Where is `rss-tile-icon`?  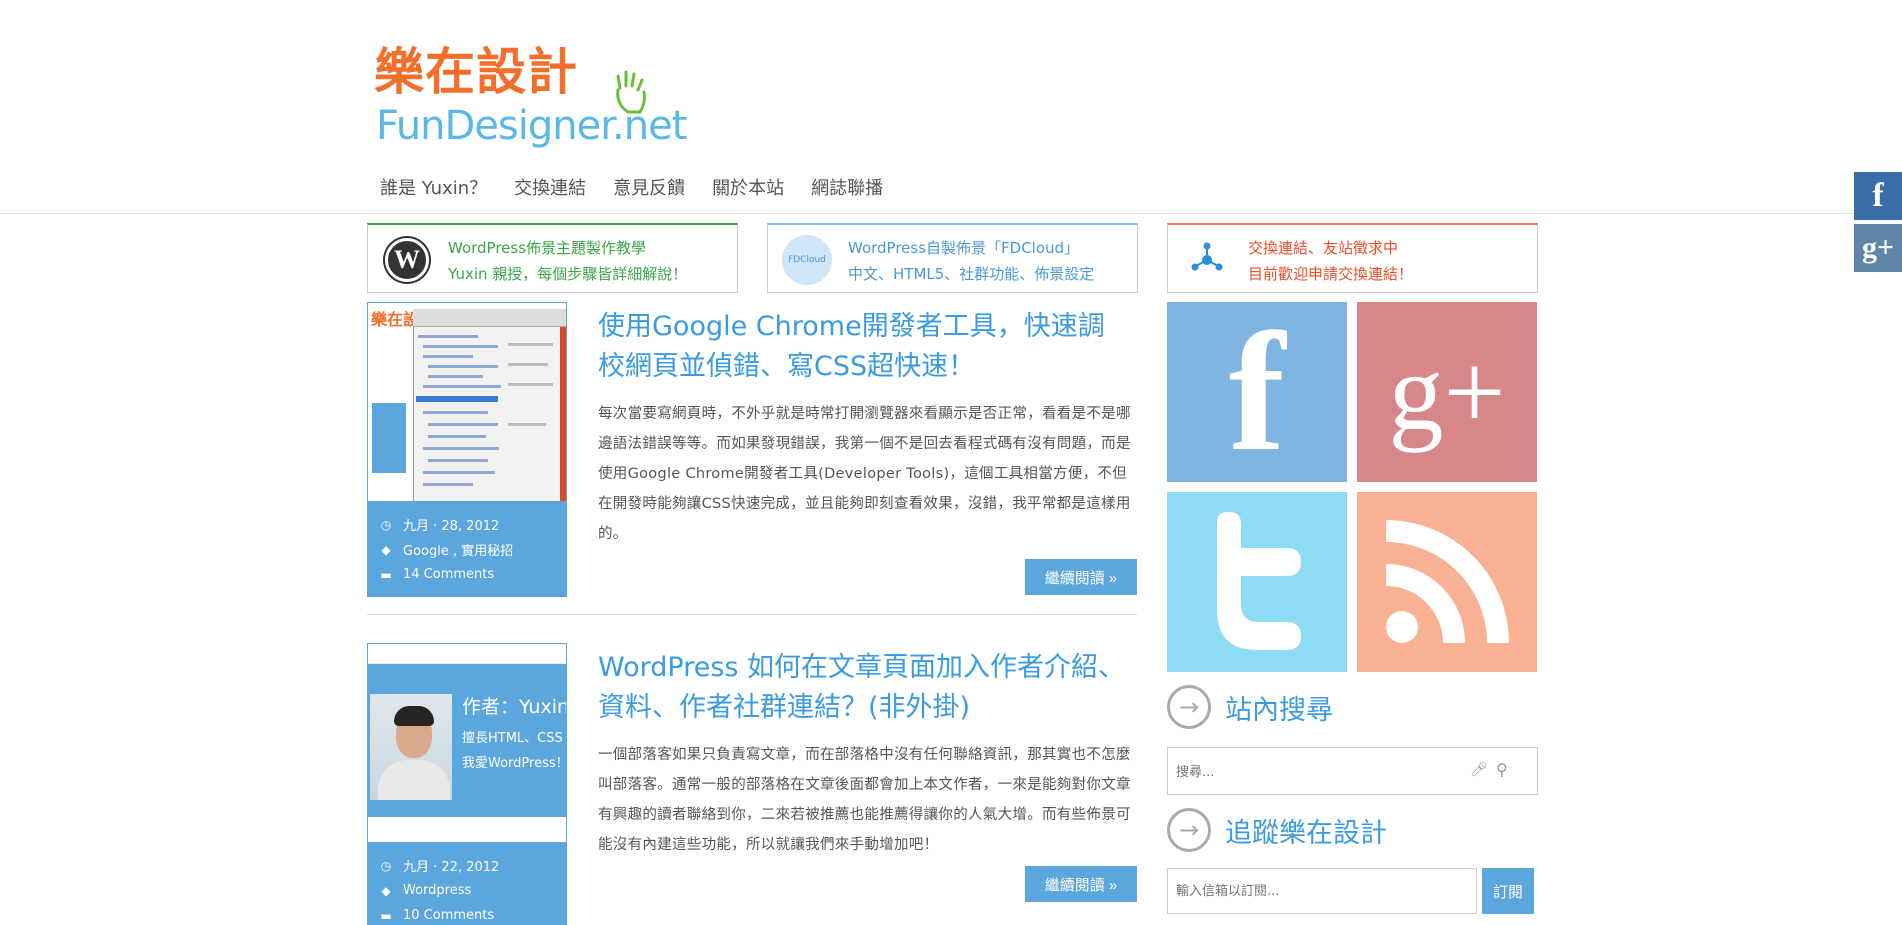
rss-tile-icon is located at coordinates (1447, 582).